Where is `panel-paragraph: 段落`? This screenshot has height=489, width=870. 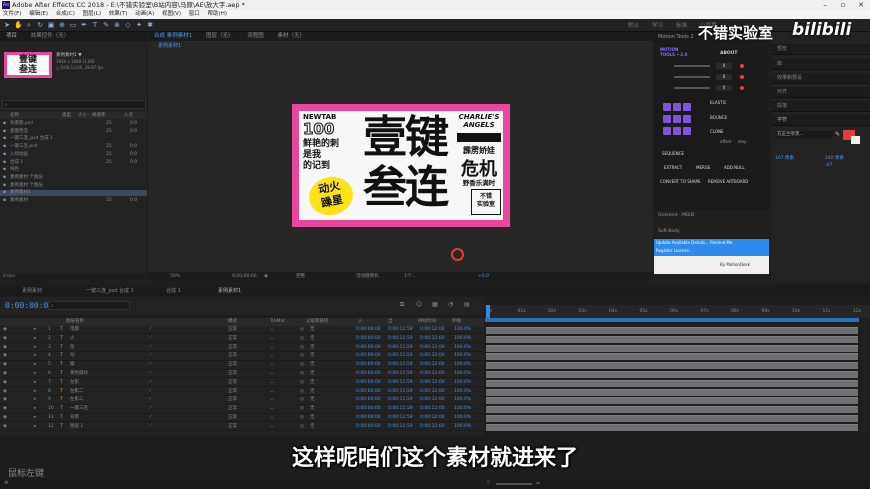
panel-paragraph: 段落 is located at coordinates (820, 106).